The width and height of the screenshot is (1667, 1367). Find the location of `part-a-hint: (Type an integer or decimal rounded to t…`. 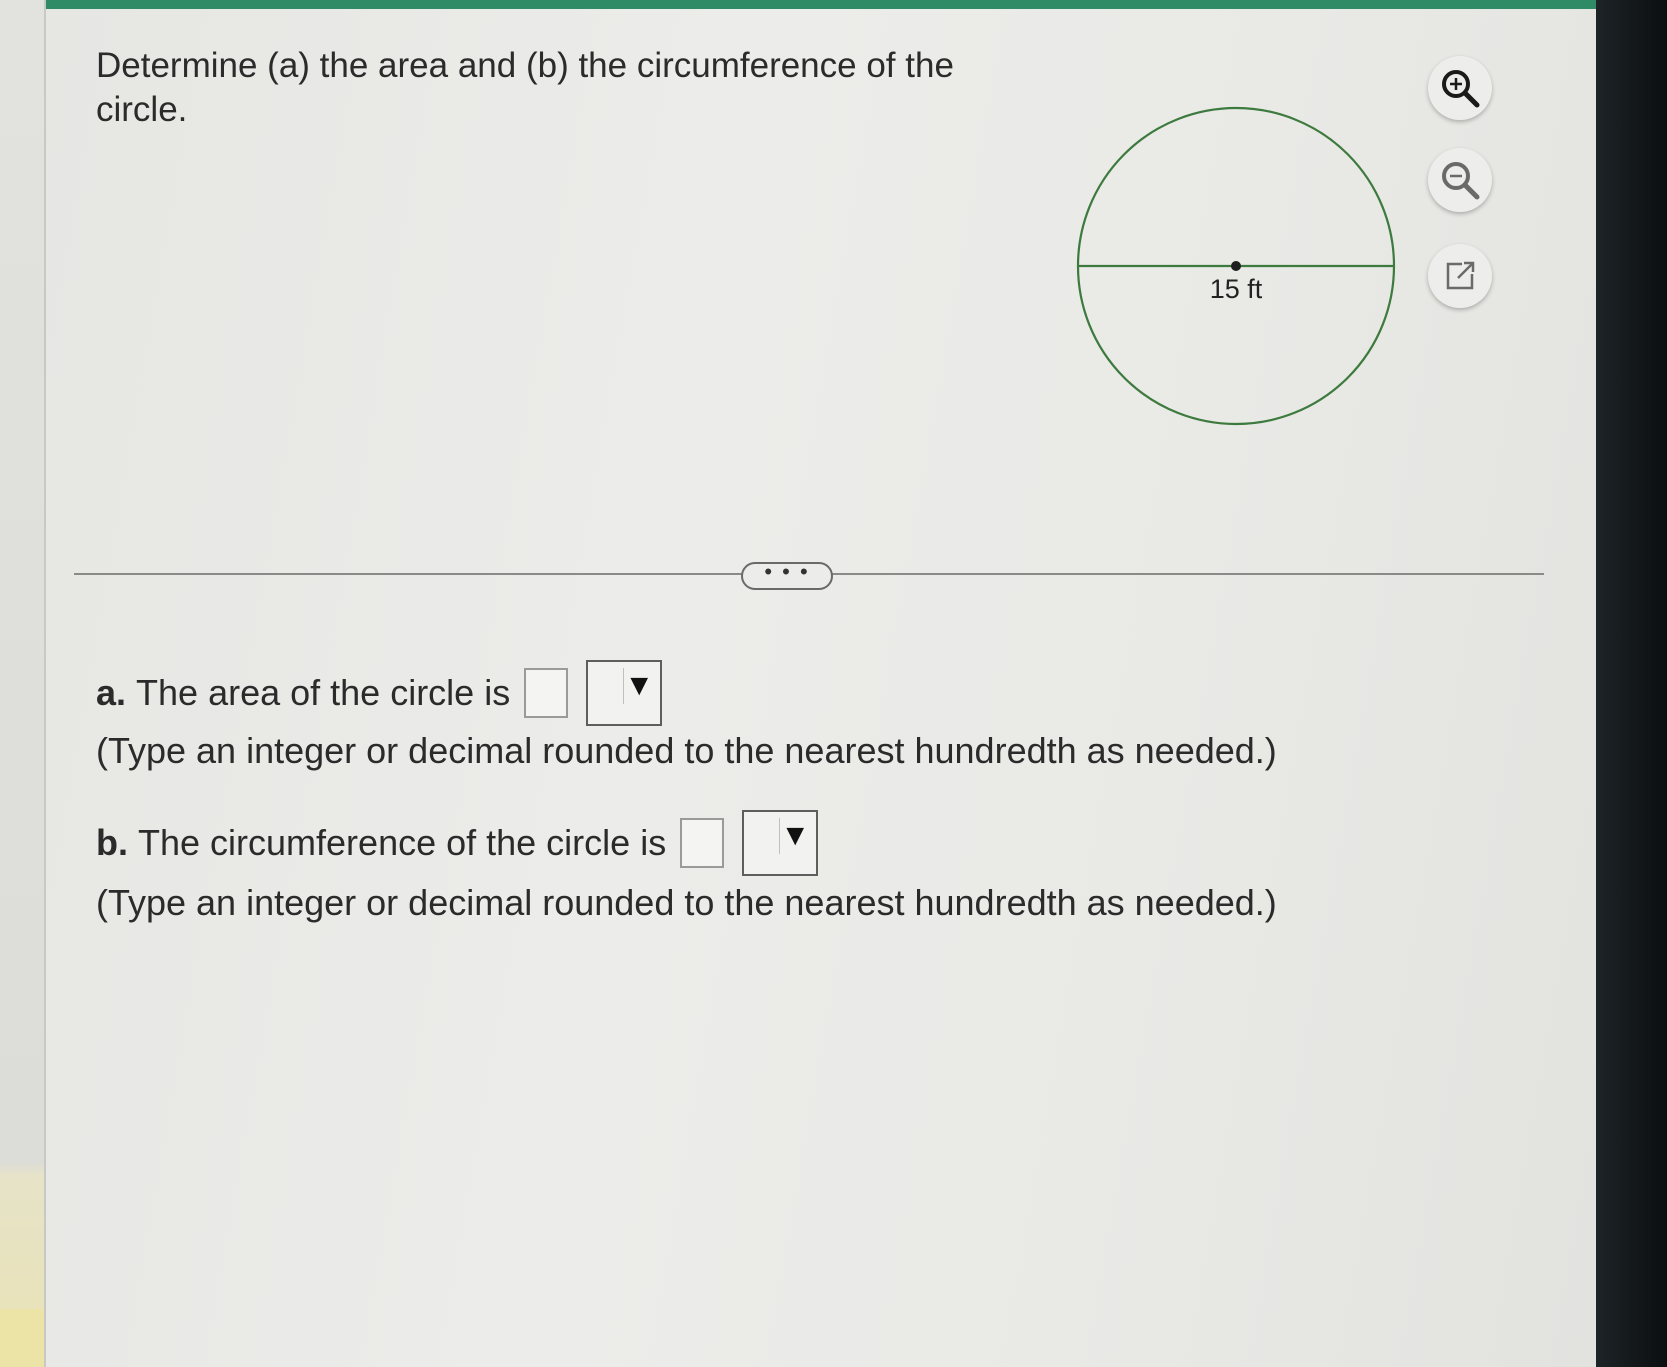

part-a-hint: (Type an integer or decimal rounded to t… is located at coordinates (686, 750).